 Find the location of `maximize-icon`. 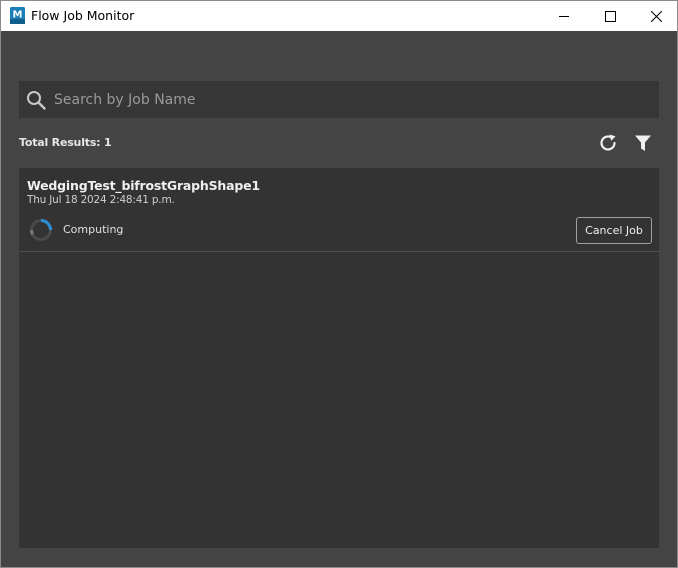

maximize-icon is located at coordinates (610, 16).